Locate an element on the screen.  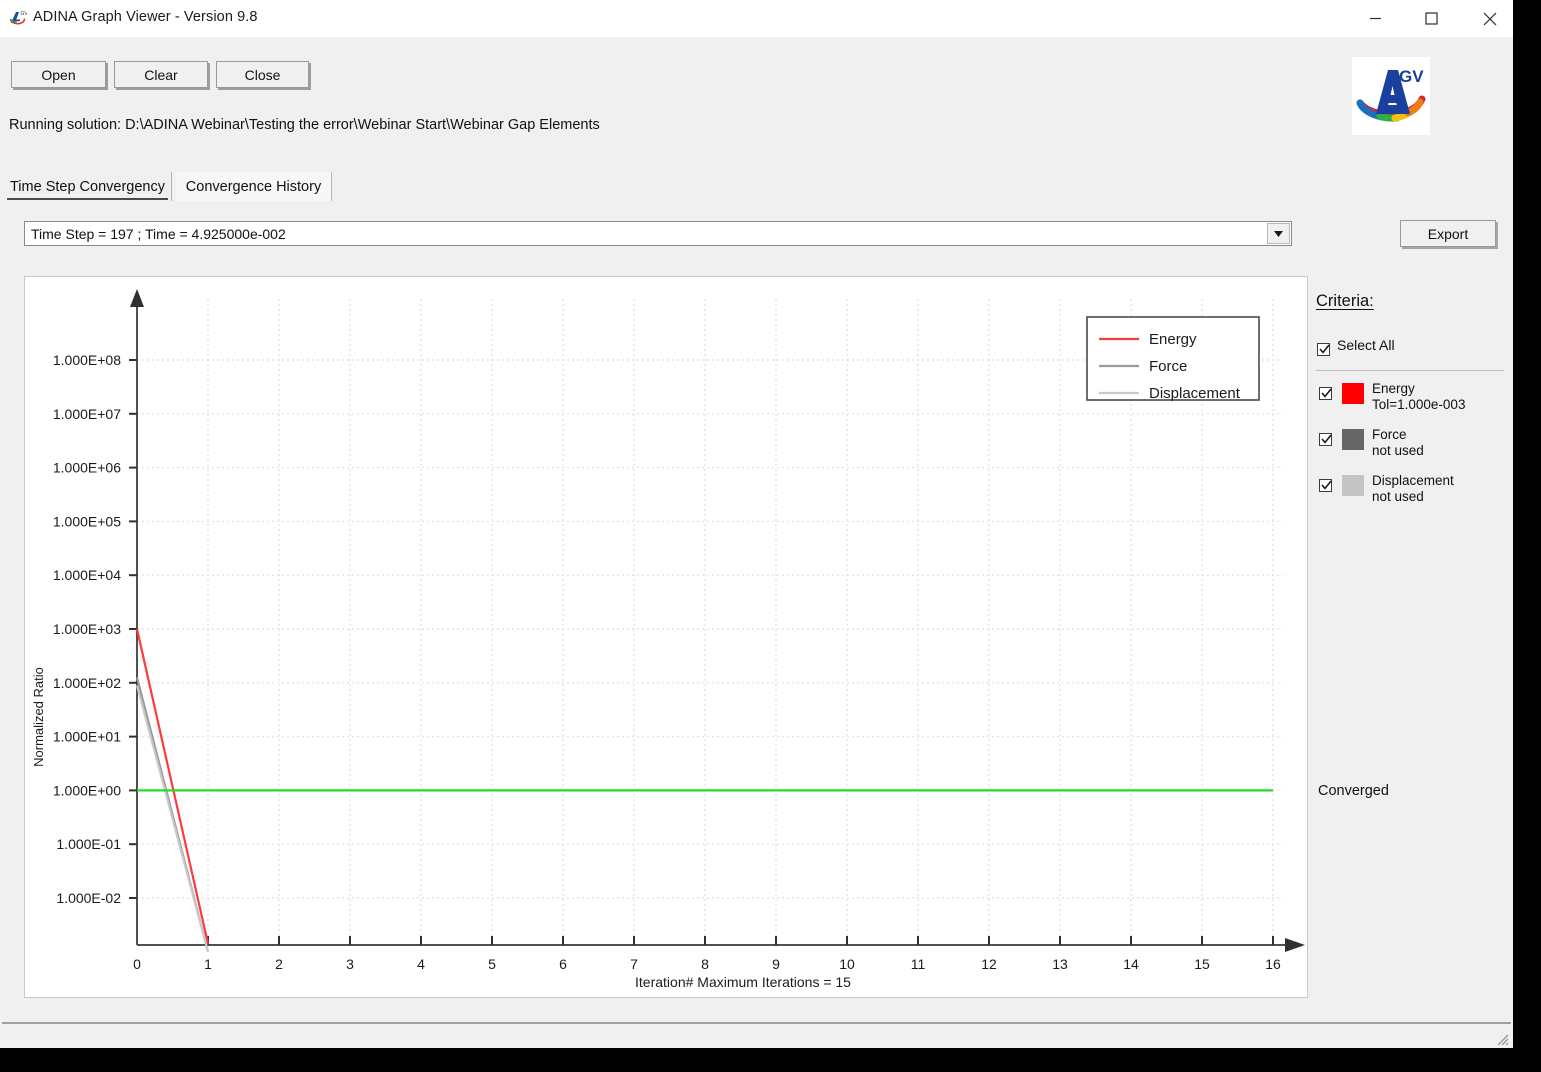
close-window-button is located at coordinates (1490, 18).